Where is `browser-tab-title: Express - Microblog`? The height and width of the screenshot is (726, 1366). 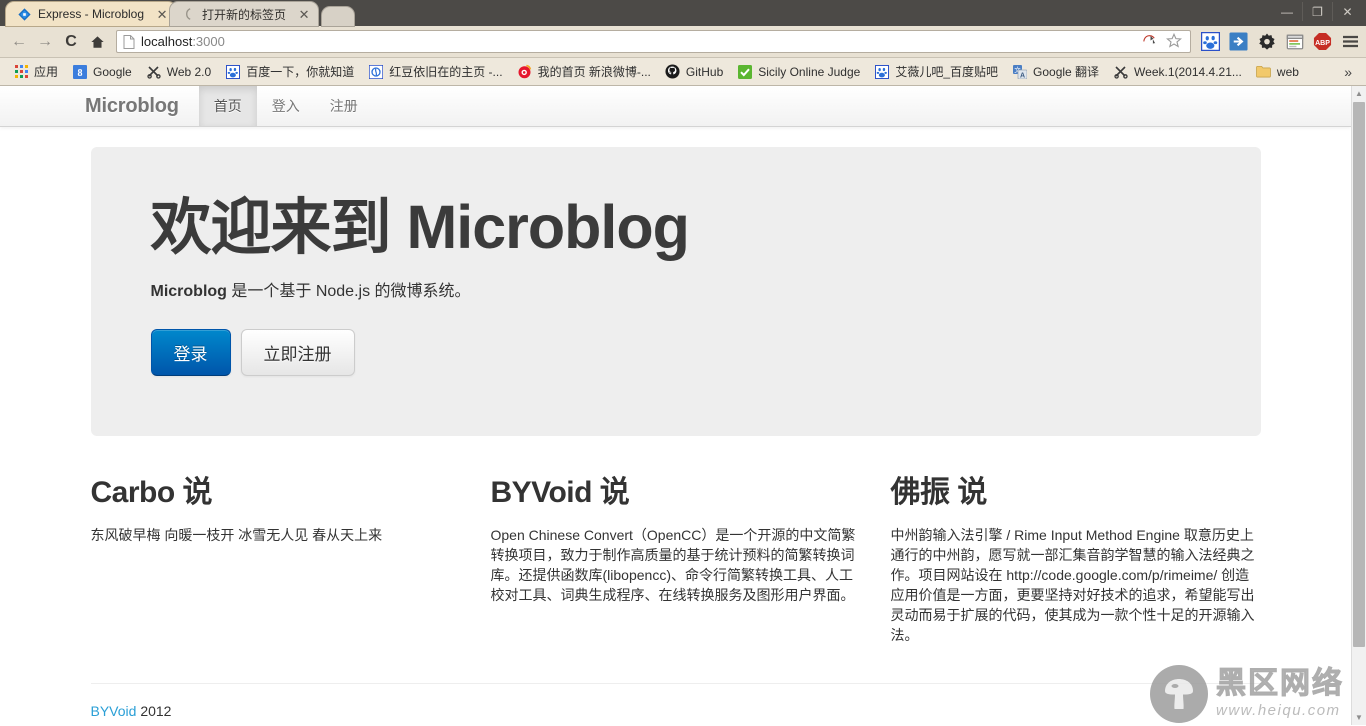
browser-tab-title: Express - Microblog is located at coordinates (91, 14).